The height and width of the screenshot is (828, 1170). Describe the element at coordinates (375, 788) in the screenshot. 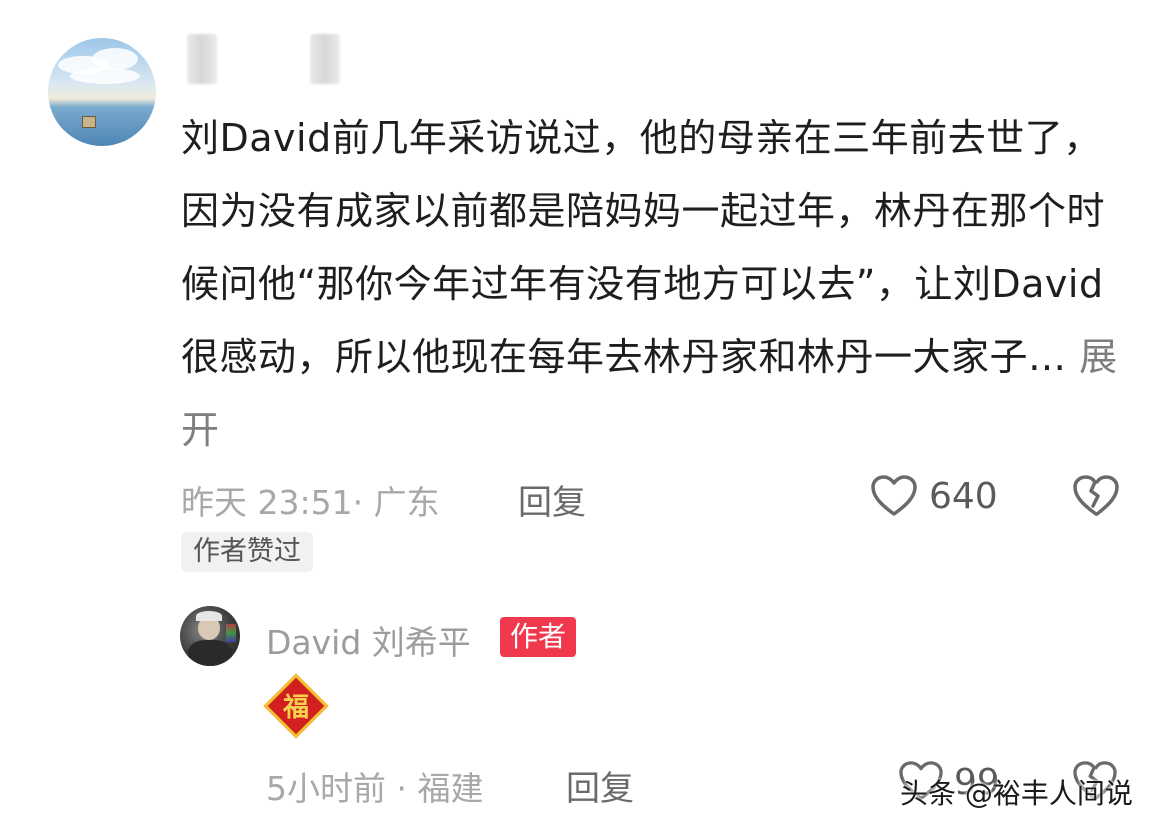

I see `reply-timestamp: 5小时前 · 福建` at that location.